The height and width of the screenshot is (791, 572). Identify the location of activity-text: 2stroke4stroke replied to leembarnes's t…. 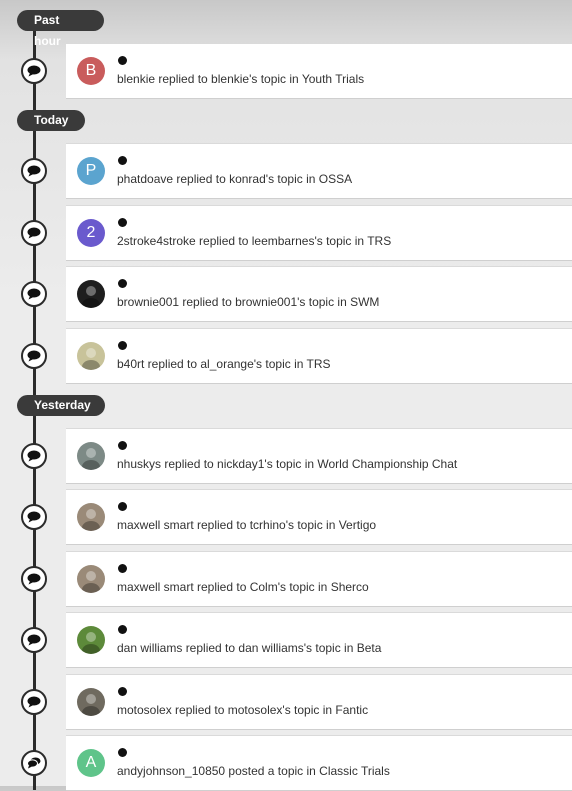
(254, 241).